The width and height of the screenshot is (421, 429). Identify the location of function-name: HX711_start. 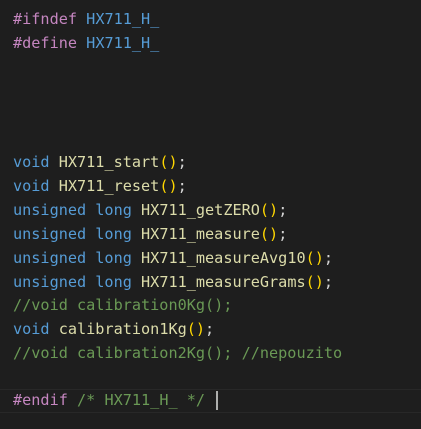
(109, 162).